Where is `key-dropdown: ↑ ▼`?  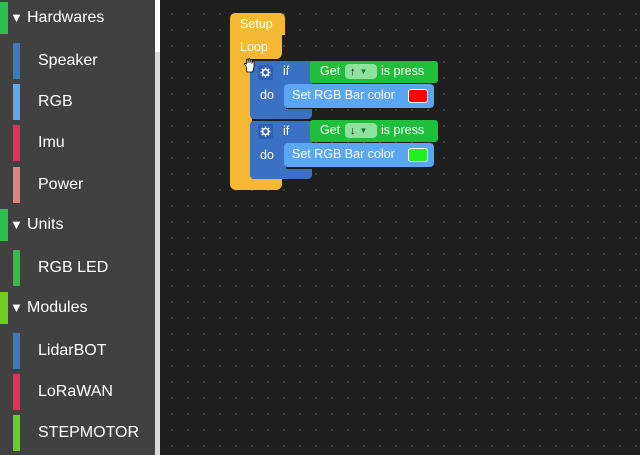
key-dropdown: ↑ ▼ is located at coordinates (361, 71).